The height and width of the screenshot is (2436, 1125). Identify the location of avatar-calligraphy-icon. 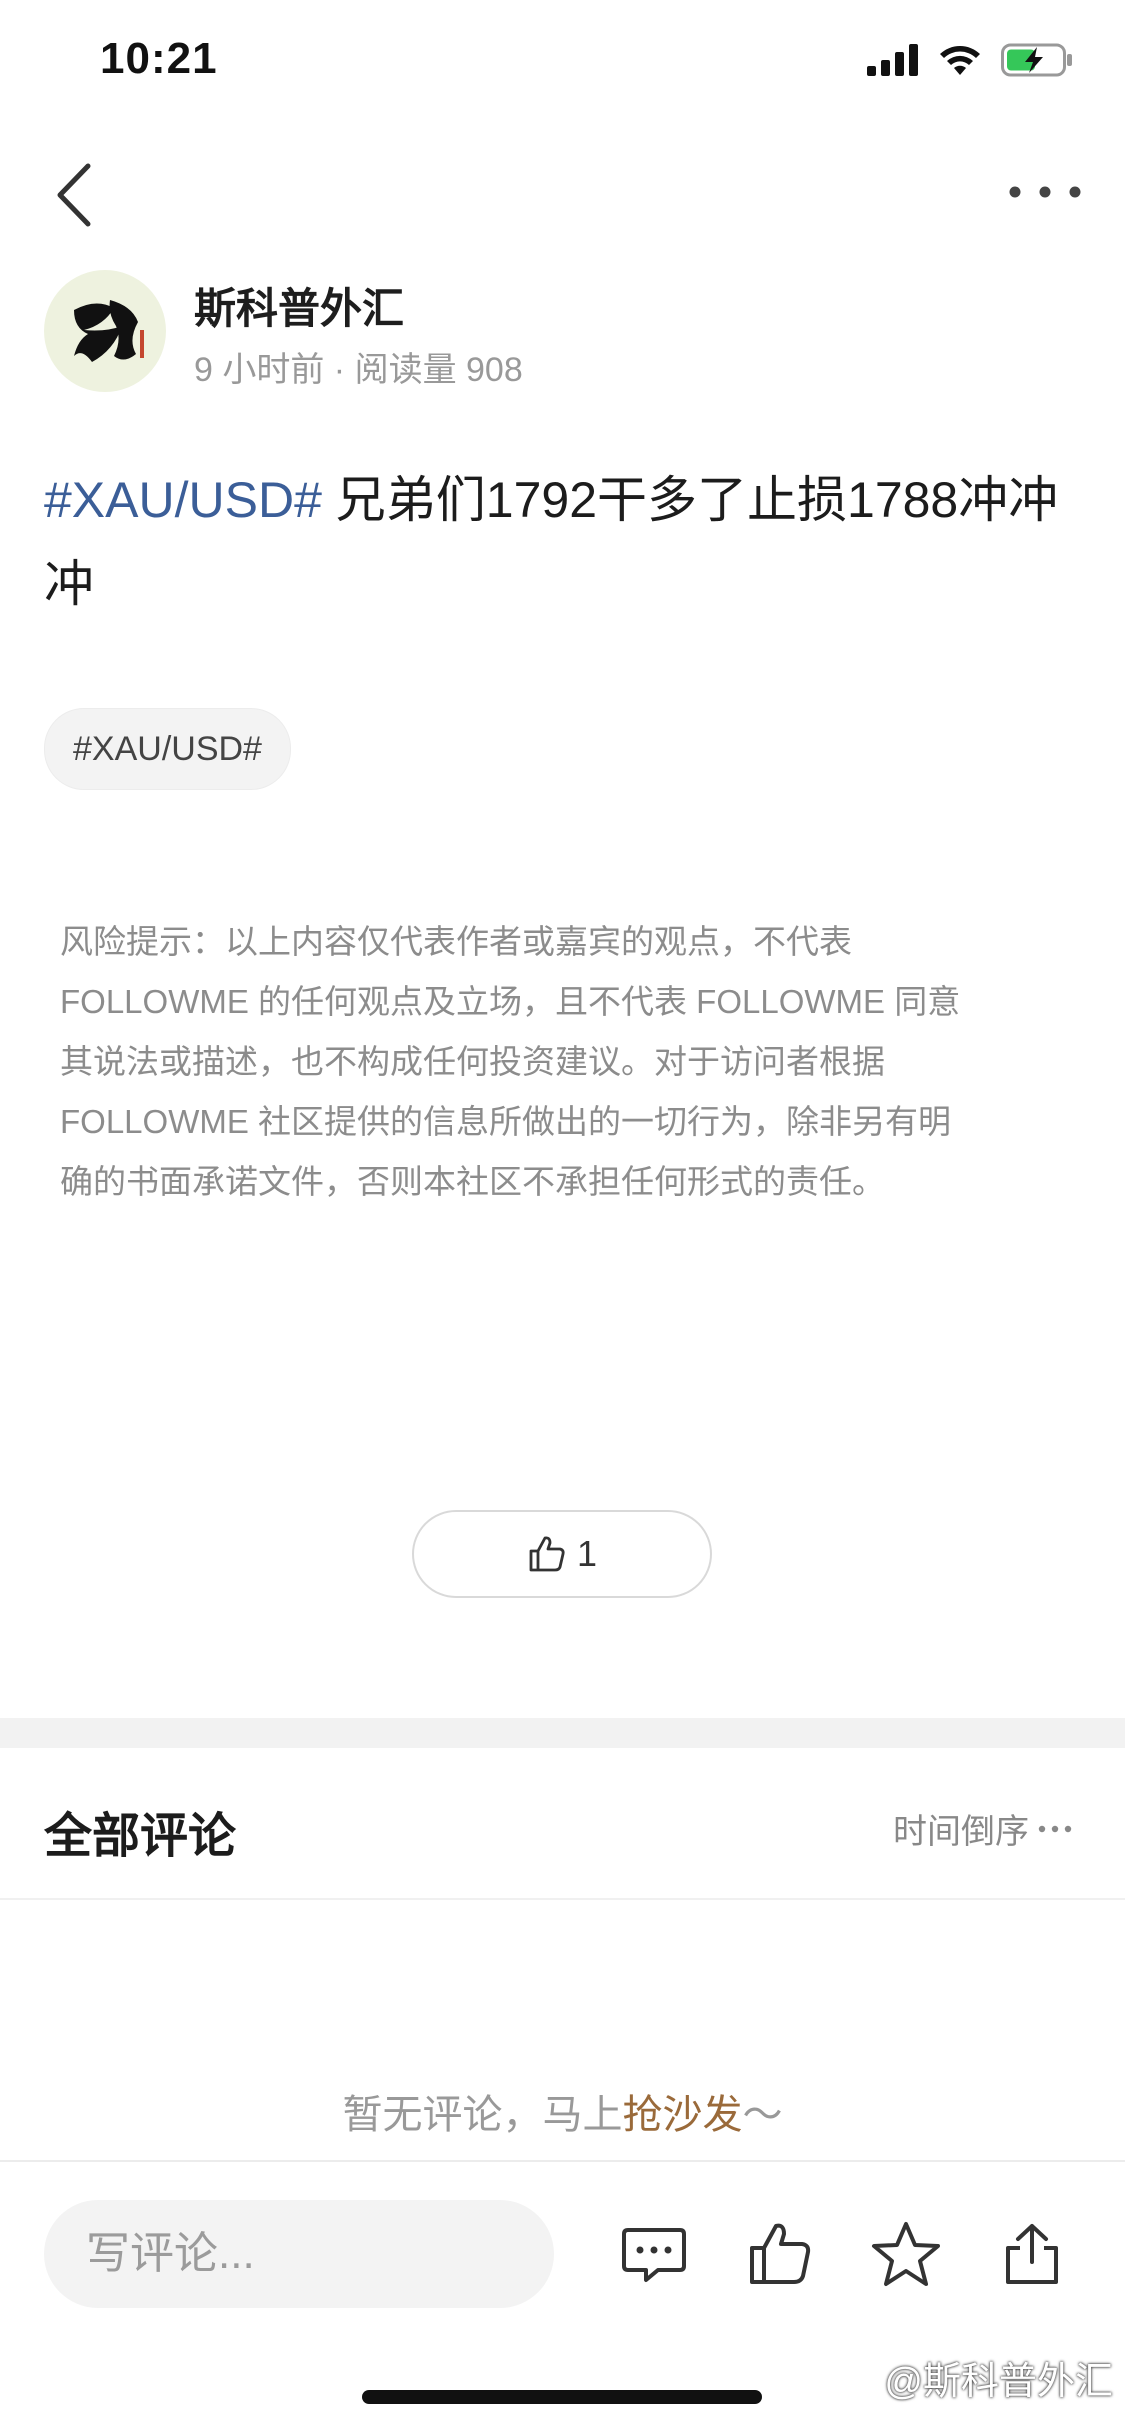
(109, 331).